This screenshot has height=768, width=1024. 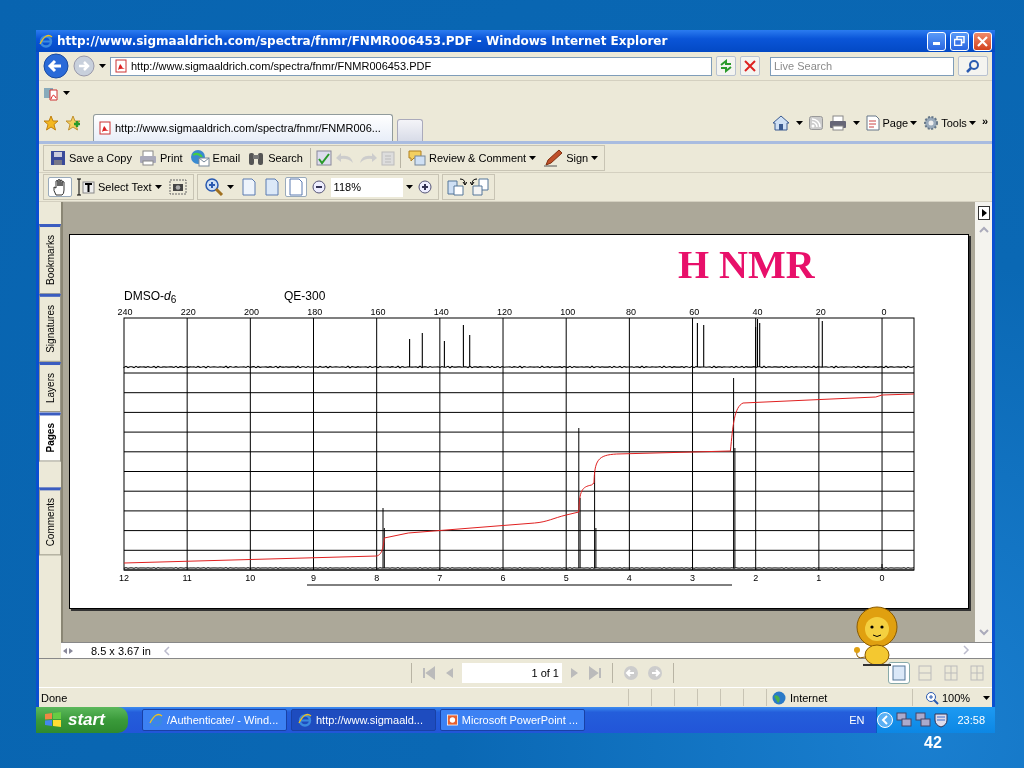 What do you see at coordinates (105, 128) in the screenshot?
I see `document-icon` at bounding box center [105, 128].